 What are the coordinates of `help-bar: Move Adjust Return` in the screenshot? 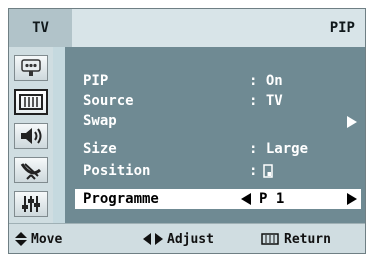 It's located at (187, 238).